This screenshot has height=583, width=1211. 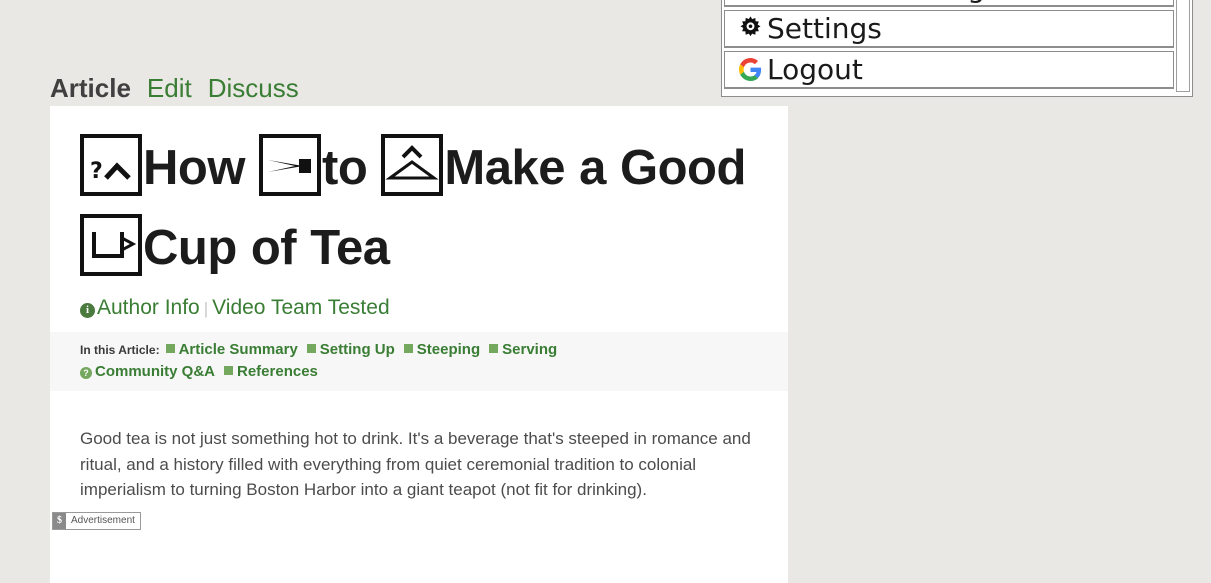 What do you see at coordinates (1183, 46) in the screenshot?
I see `menu-scrollbar` at bounding box center [1183, 46].